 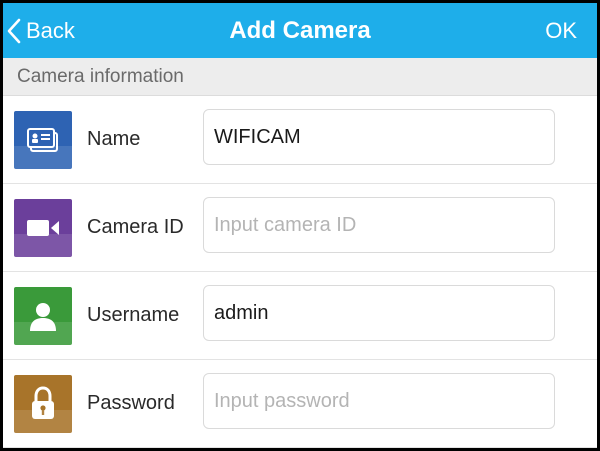 What do you see at coordinates (379, 225) in the screenshot?
I see `camera-id-input` at bounding box center [379, 225].